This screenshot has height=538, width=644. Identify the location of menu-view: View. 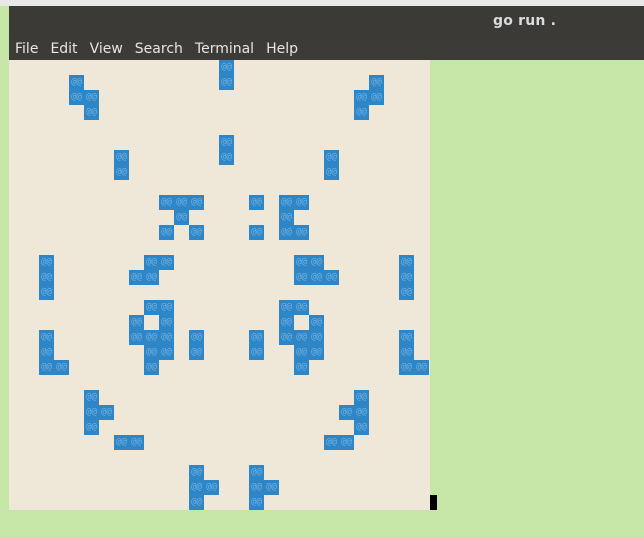
(106, 49).